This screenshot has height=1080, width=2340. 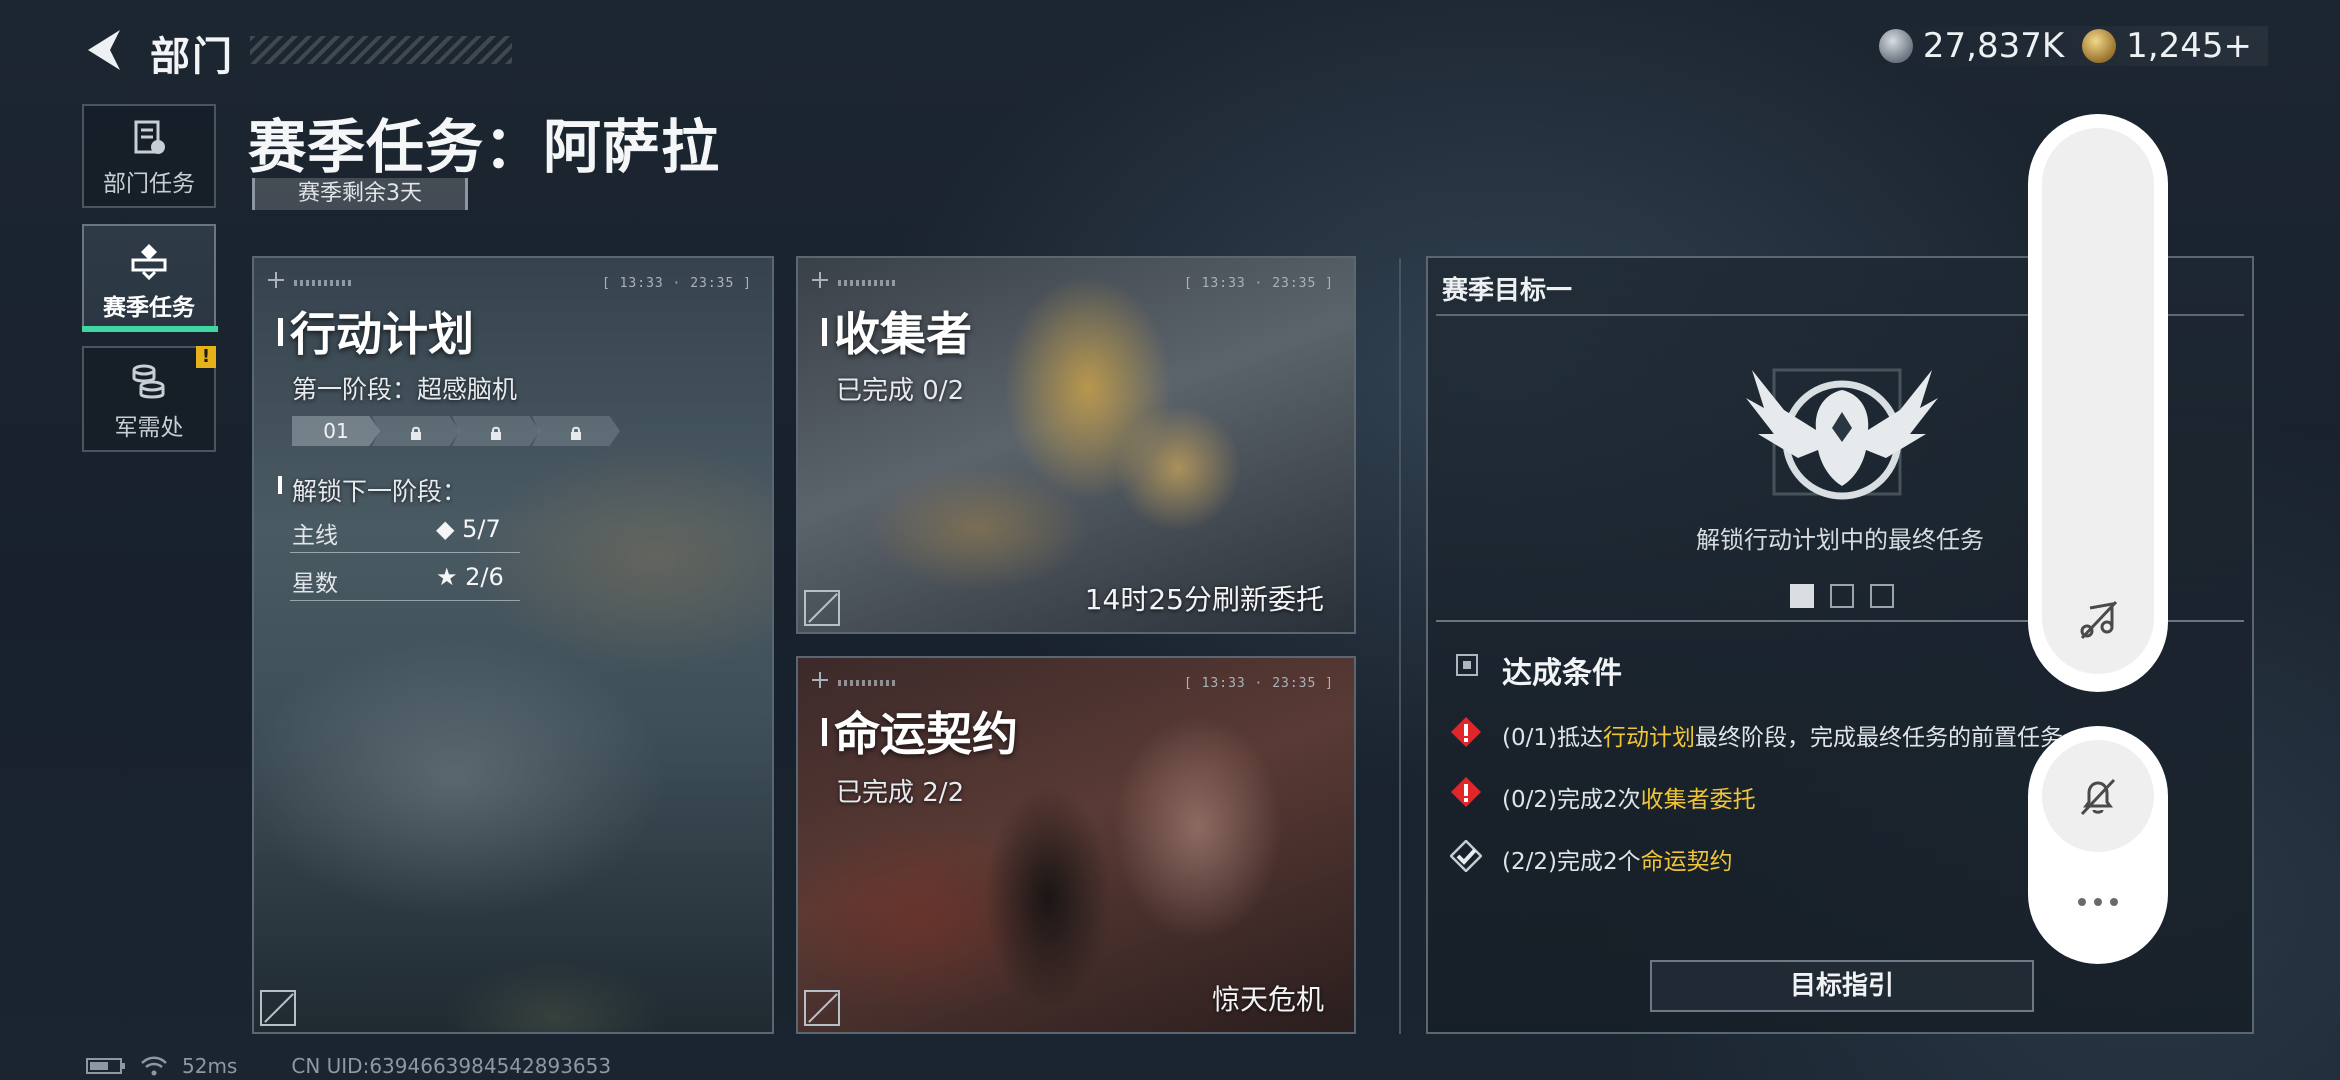 I want to click on active-tab-indicator, so click(x=150, y=329).